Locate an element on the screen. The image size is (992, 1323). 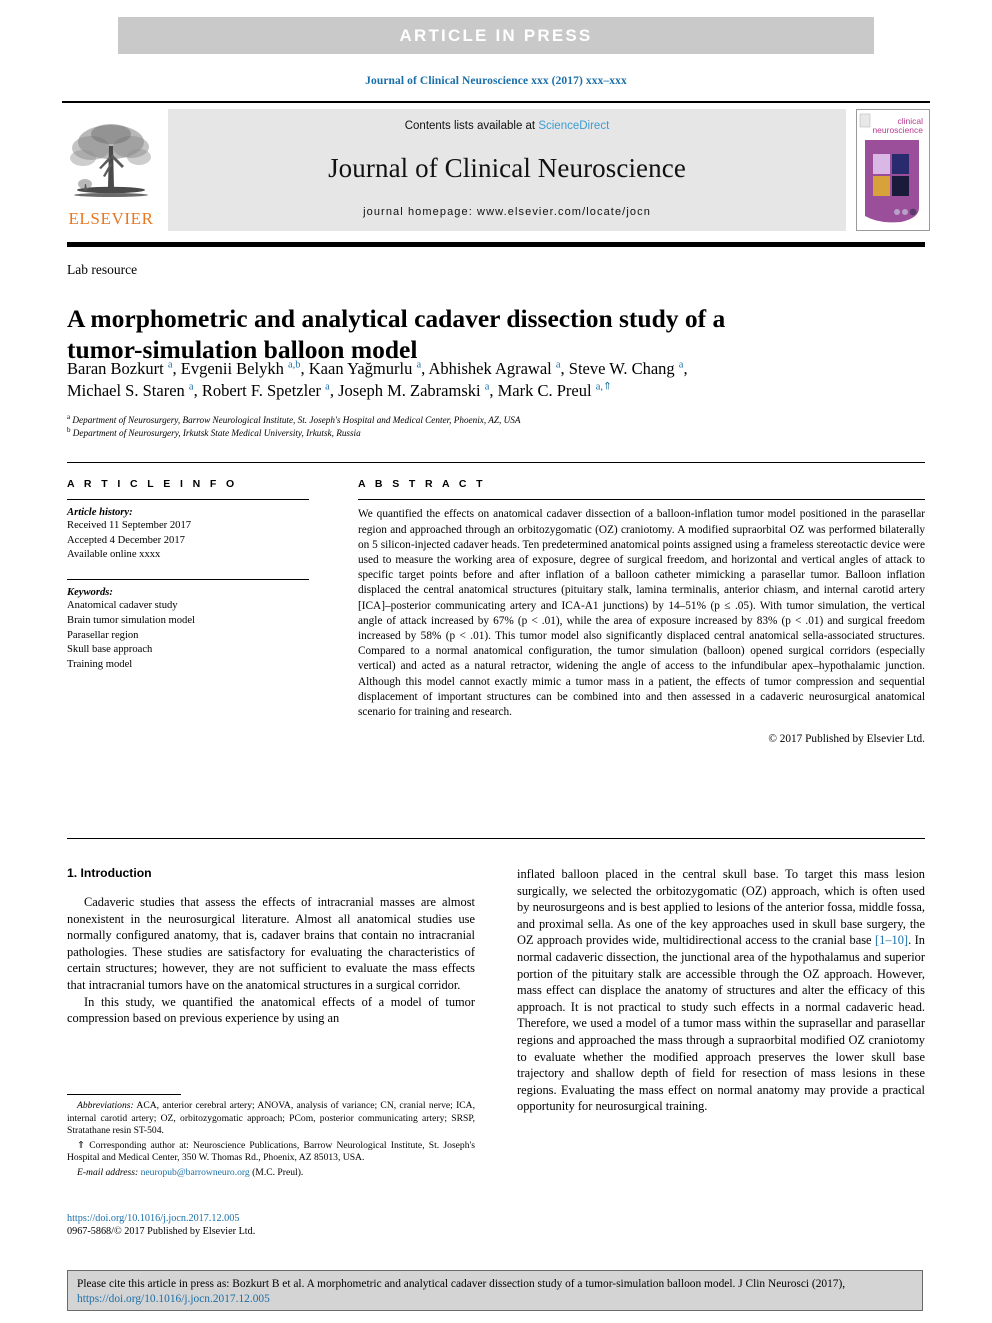
abstract-heading: A B S T R A C T is located at coordinates (422, 484).